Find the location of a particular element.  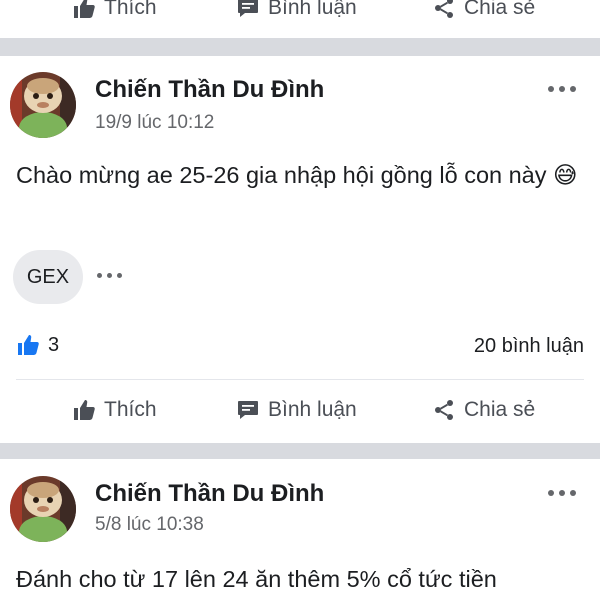

tag-chip: GEX is located at coordinates (48, 277).